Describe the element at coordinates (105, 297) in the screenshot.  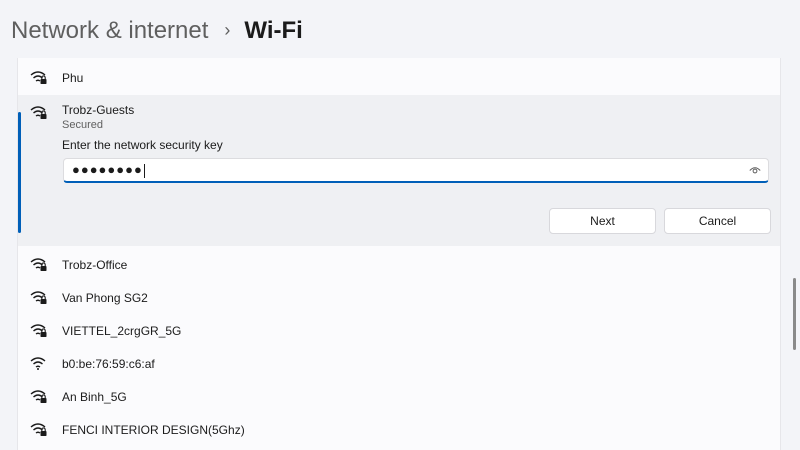
I see `network-ssid: Van Phong SG2` at that location.